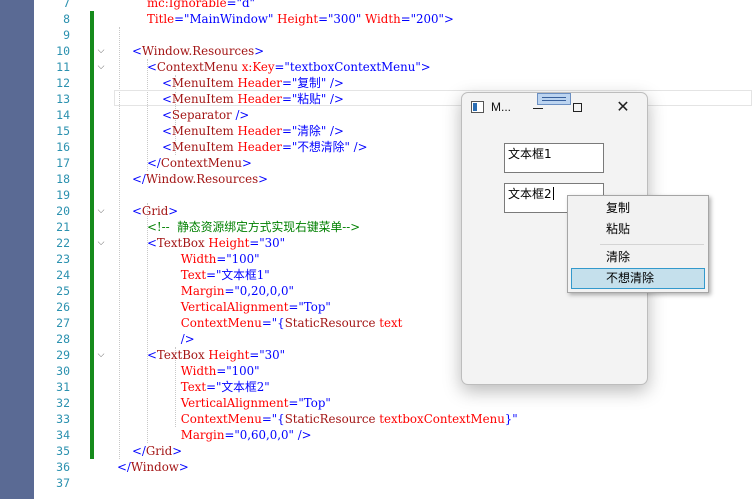 The image size is (752, 499). Describe the element at coordinates (554, 108) in the screenshot. I see `window-titlebar: M... ✕` at that location.